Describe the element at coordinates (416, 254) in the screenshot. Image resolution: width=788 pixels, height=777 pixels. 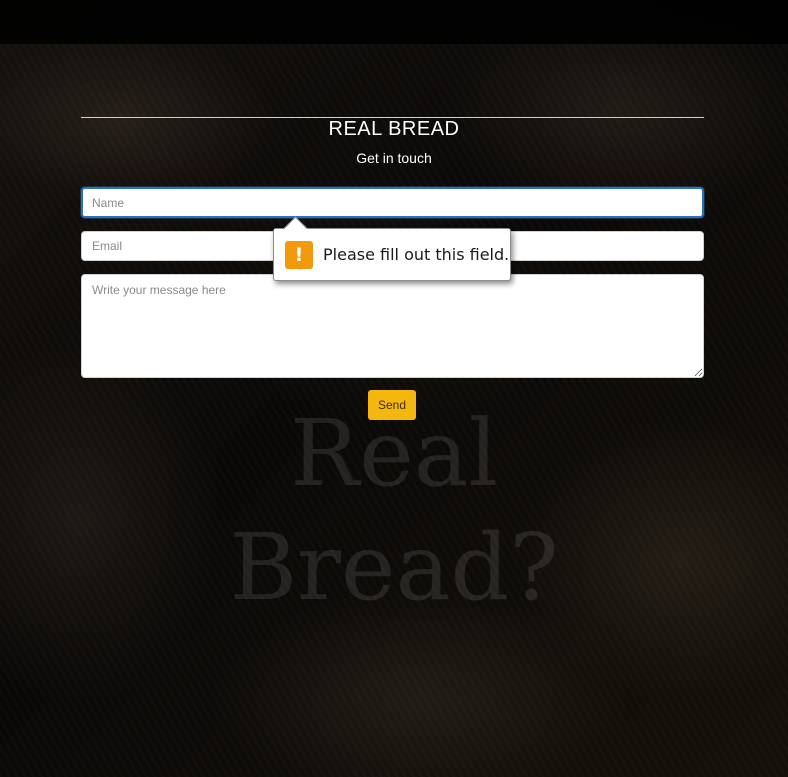
I see `validation-message: Please fill out this field.` at that location.